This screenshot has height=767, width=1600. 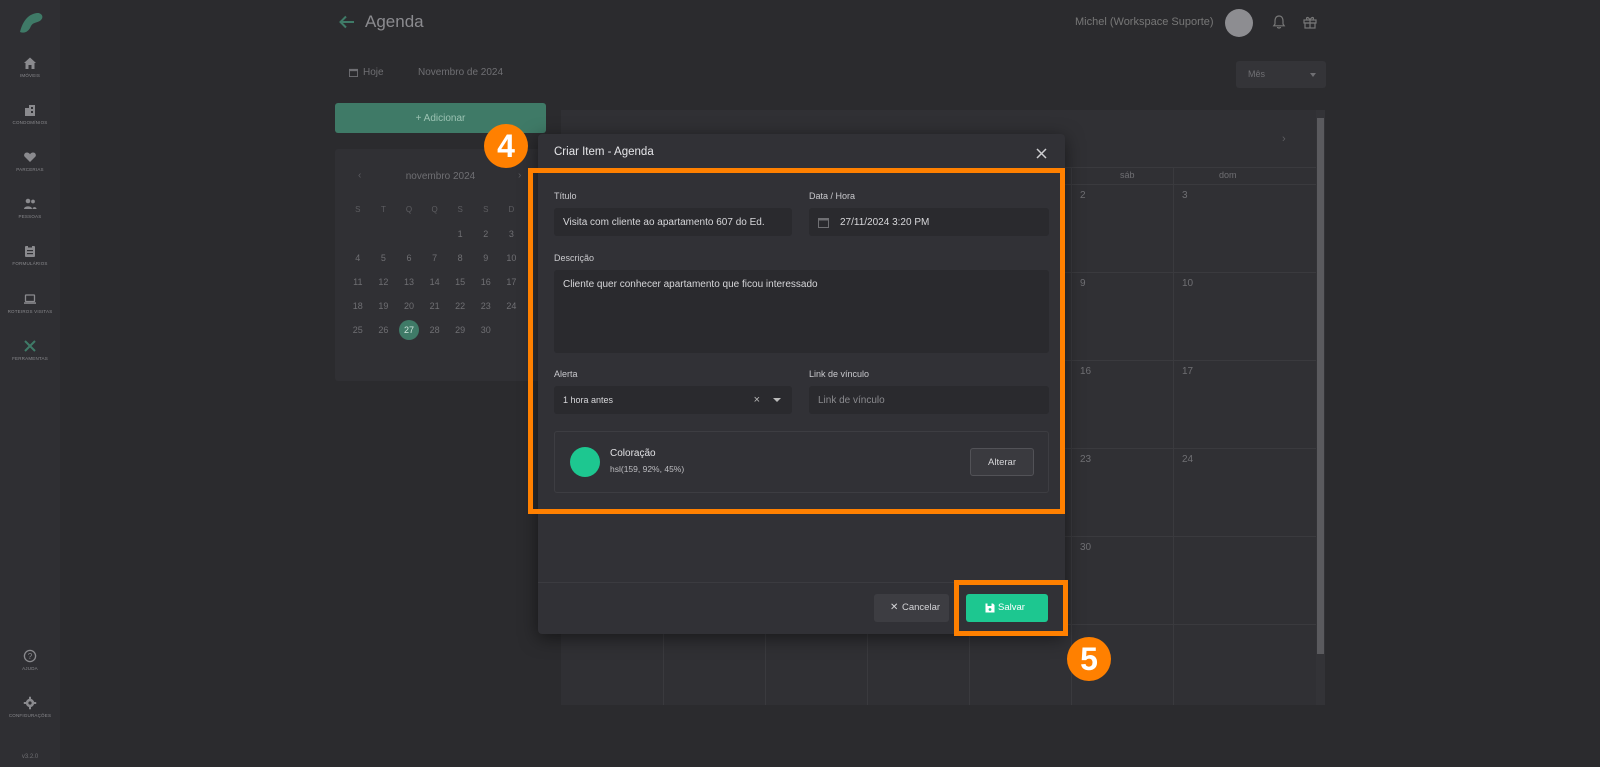 What do you see at coordinates (1041, 153) in the screenshot?
I see `close-icon` at bounding box center [1041, 153].